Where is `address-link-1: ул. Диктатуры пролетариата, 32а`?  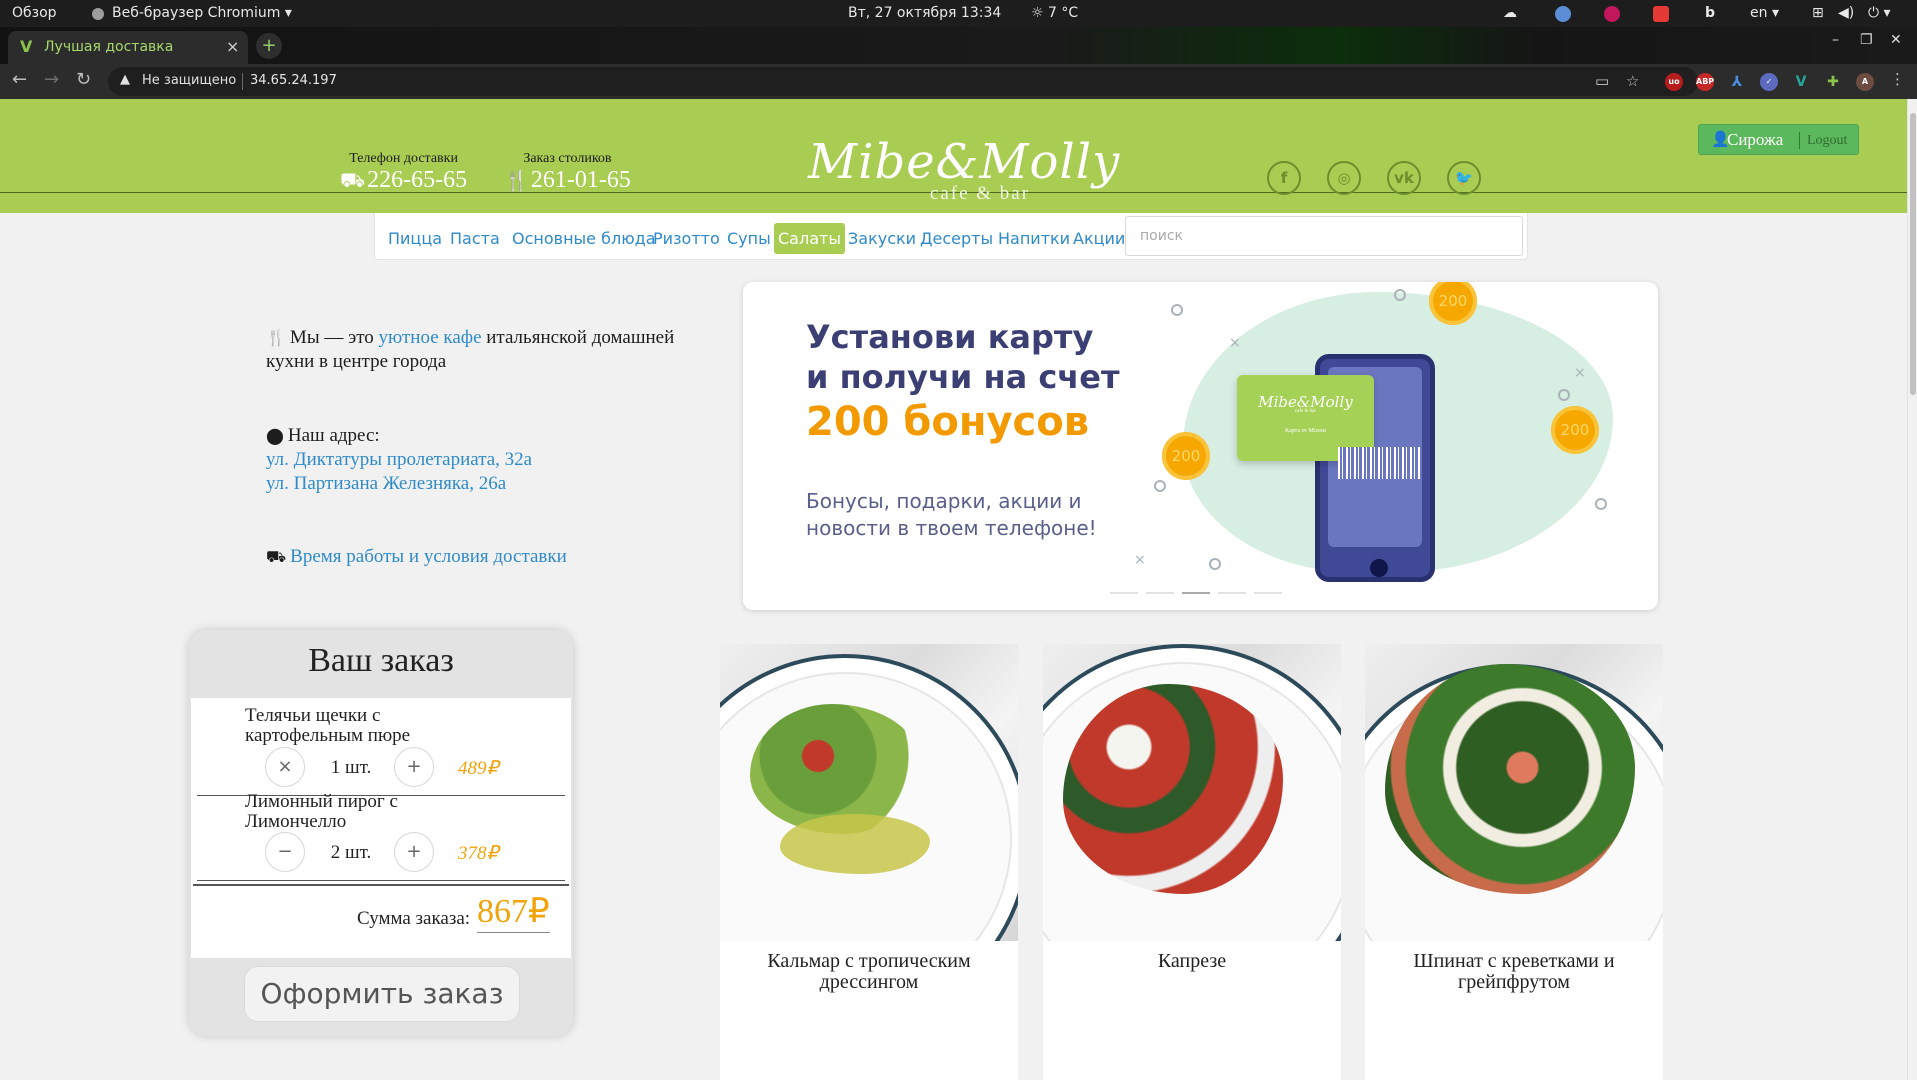 address-link-1: ул. Диктатуры пролетариата, 32а is located at coordinates (399, 459).